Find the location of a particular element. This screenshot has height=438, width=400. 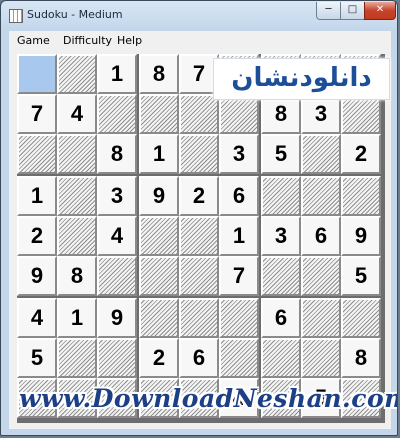

sudoku-cell-r3c7: 5 is located at coordinates (281, 154).